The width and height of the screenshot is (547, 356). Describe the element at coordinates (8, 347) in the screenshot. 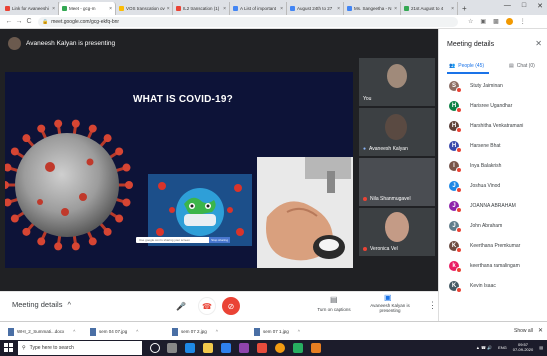

I see `windows-start-icon` at that location.